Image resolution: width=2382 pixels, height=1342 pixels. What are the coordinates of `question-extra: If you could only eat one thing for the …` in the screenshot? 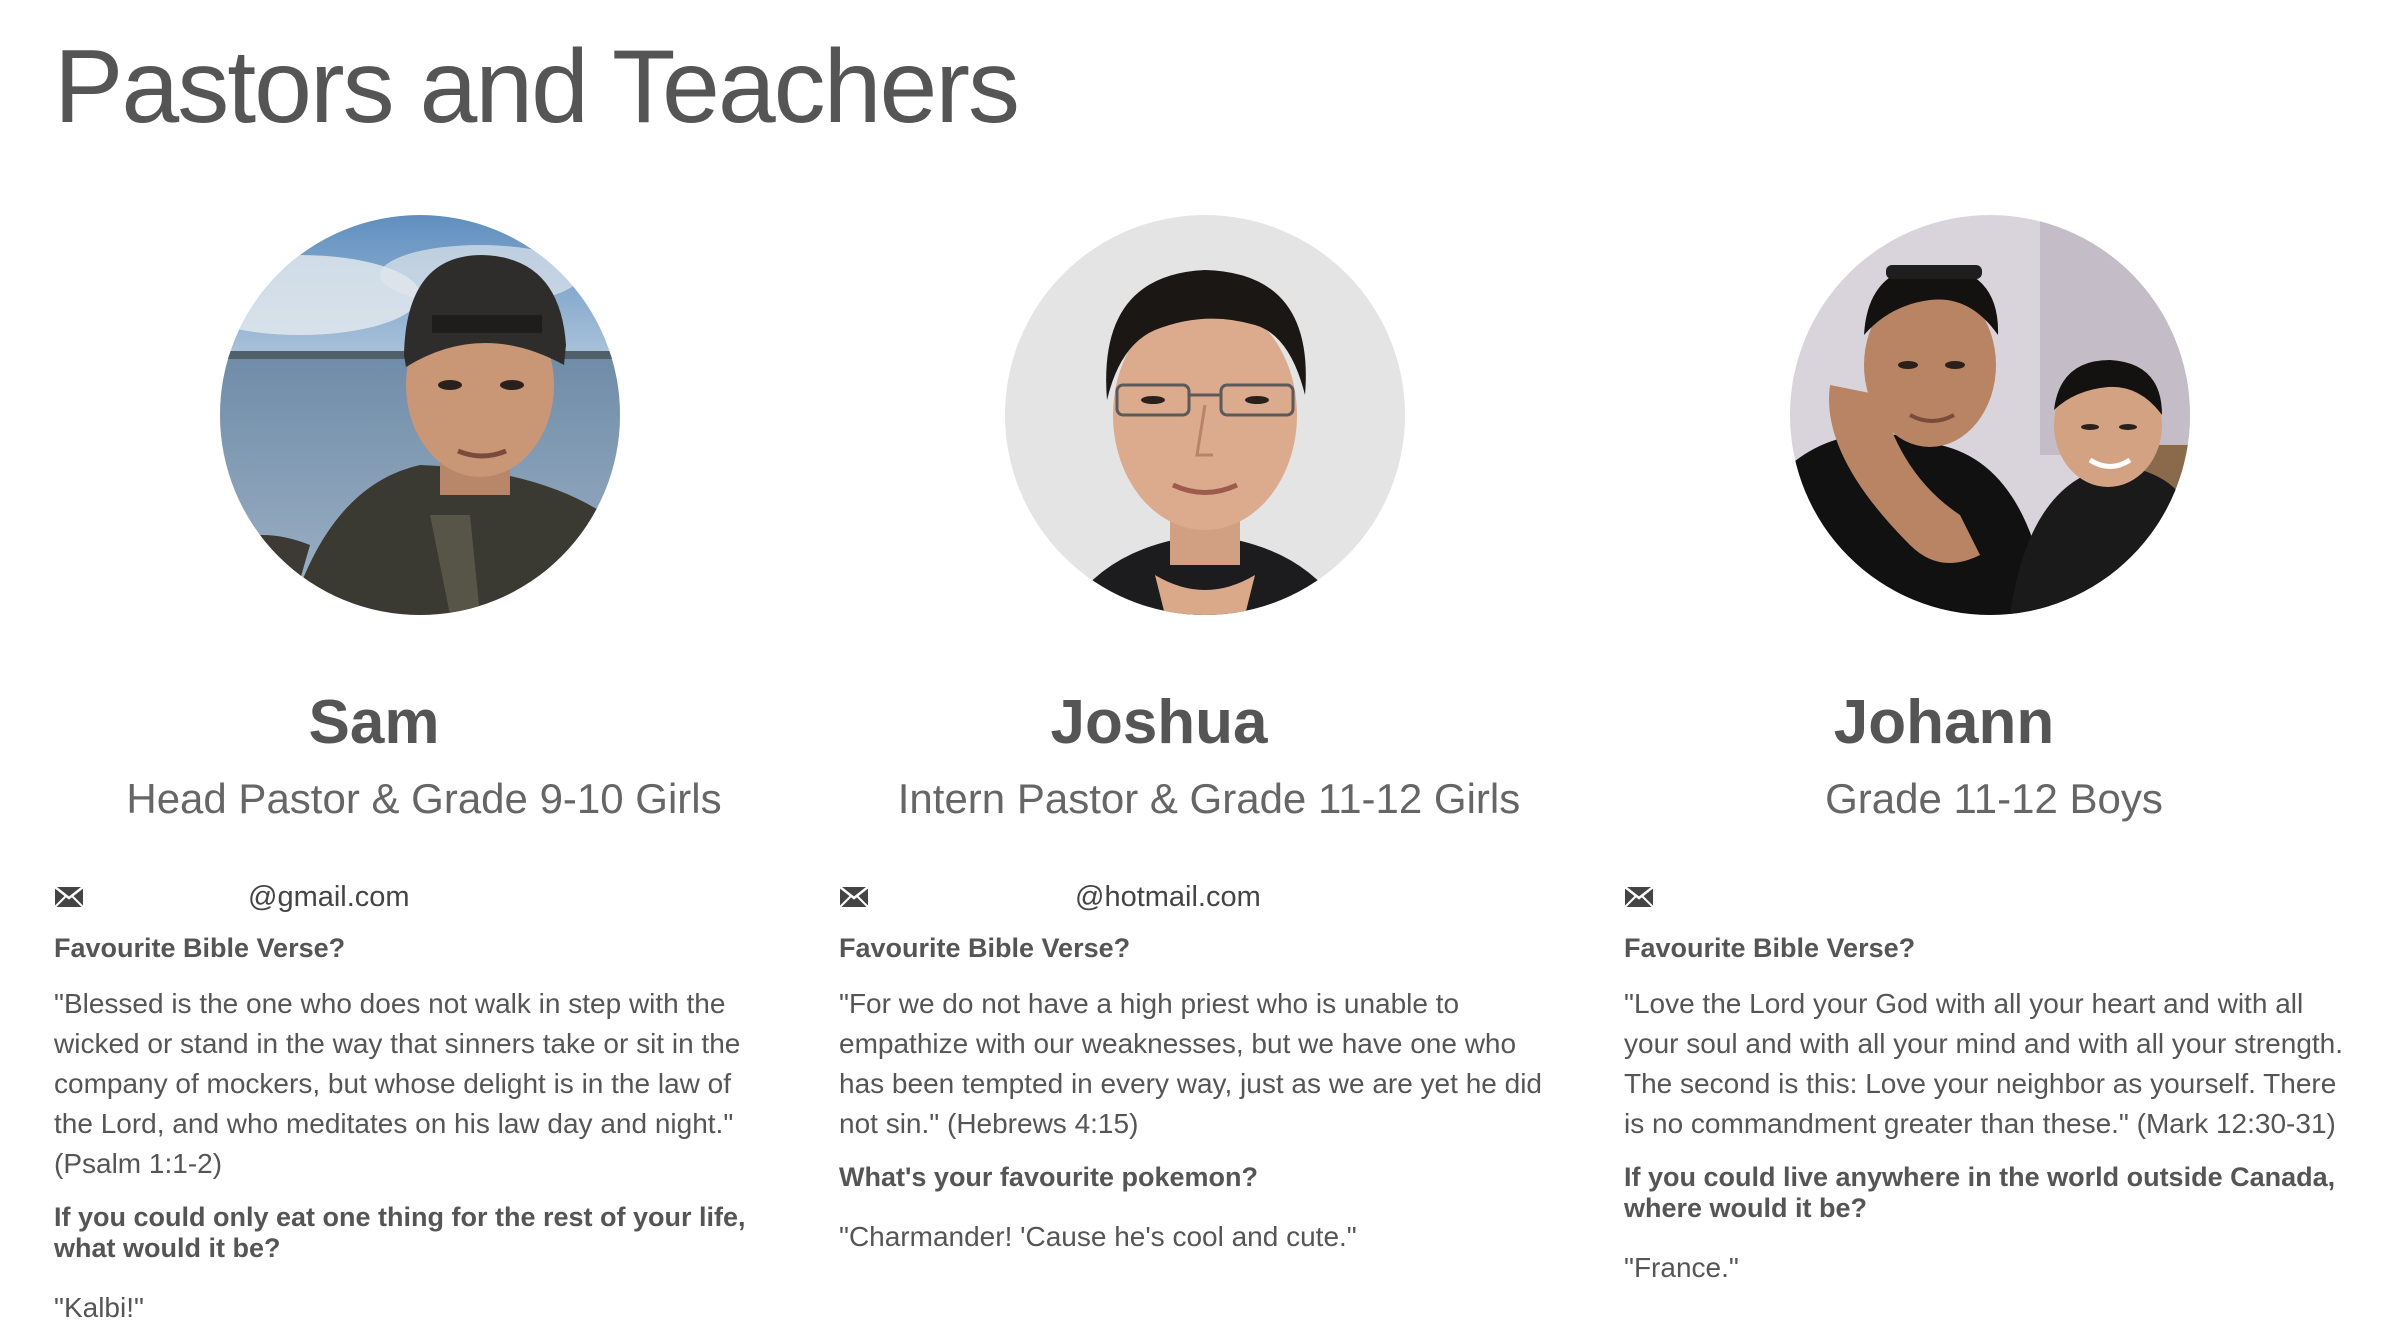 It's located at (400, 1232).